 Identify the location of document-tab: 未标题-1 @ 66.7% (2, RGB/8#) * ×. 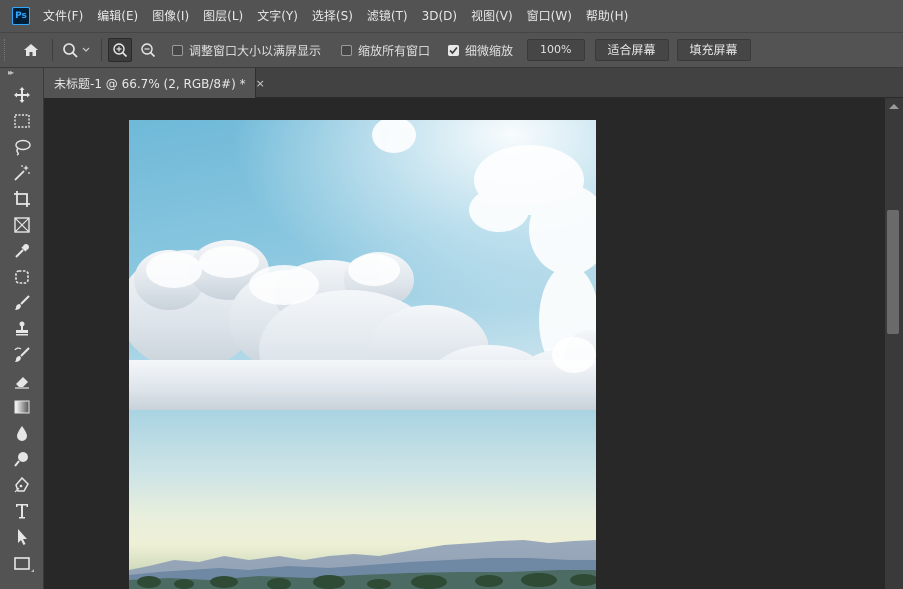
(154, 83).